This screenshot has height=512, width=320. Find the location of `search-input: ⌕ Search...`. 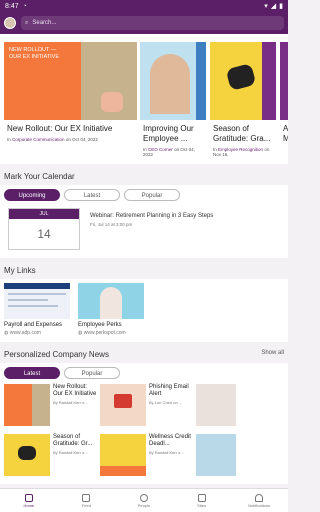

search-input: ⌕ Search... is located at coordinates (152, 23).